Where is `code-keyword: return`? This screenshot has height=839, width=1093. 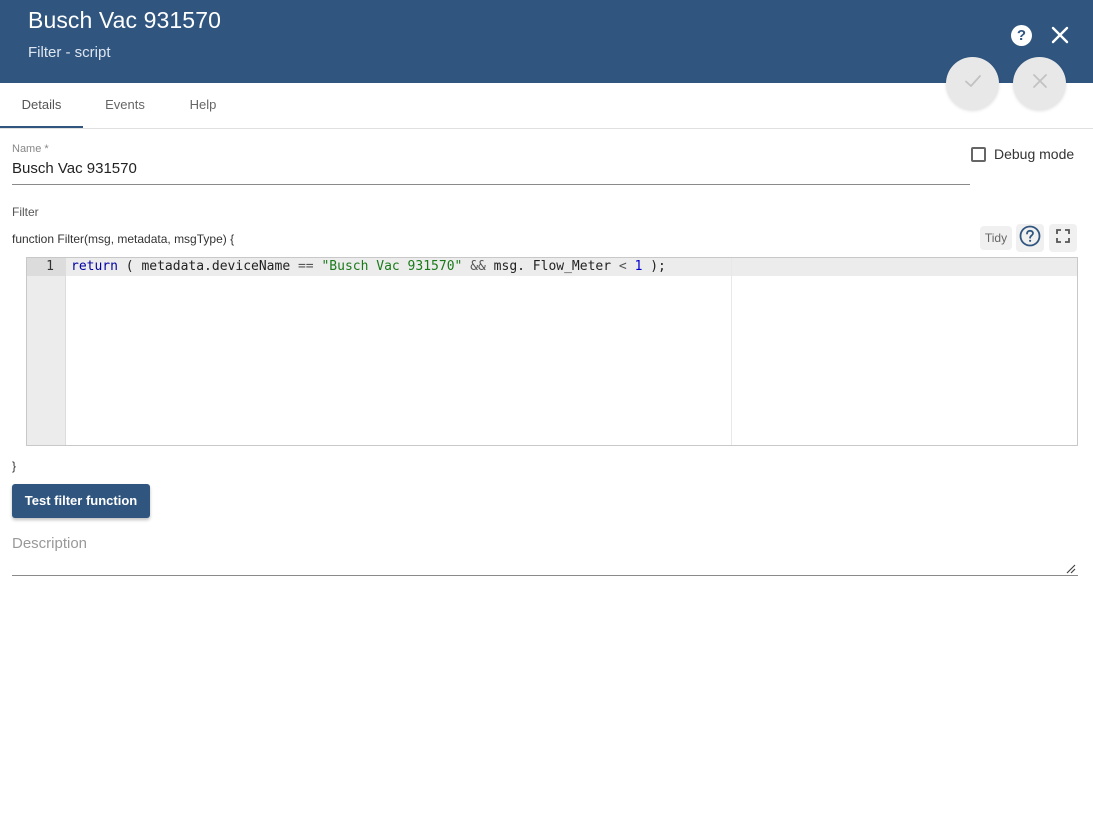 code-keyword: return is located at coordinates (94, 266).